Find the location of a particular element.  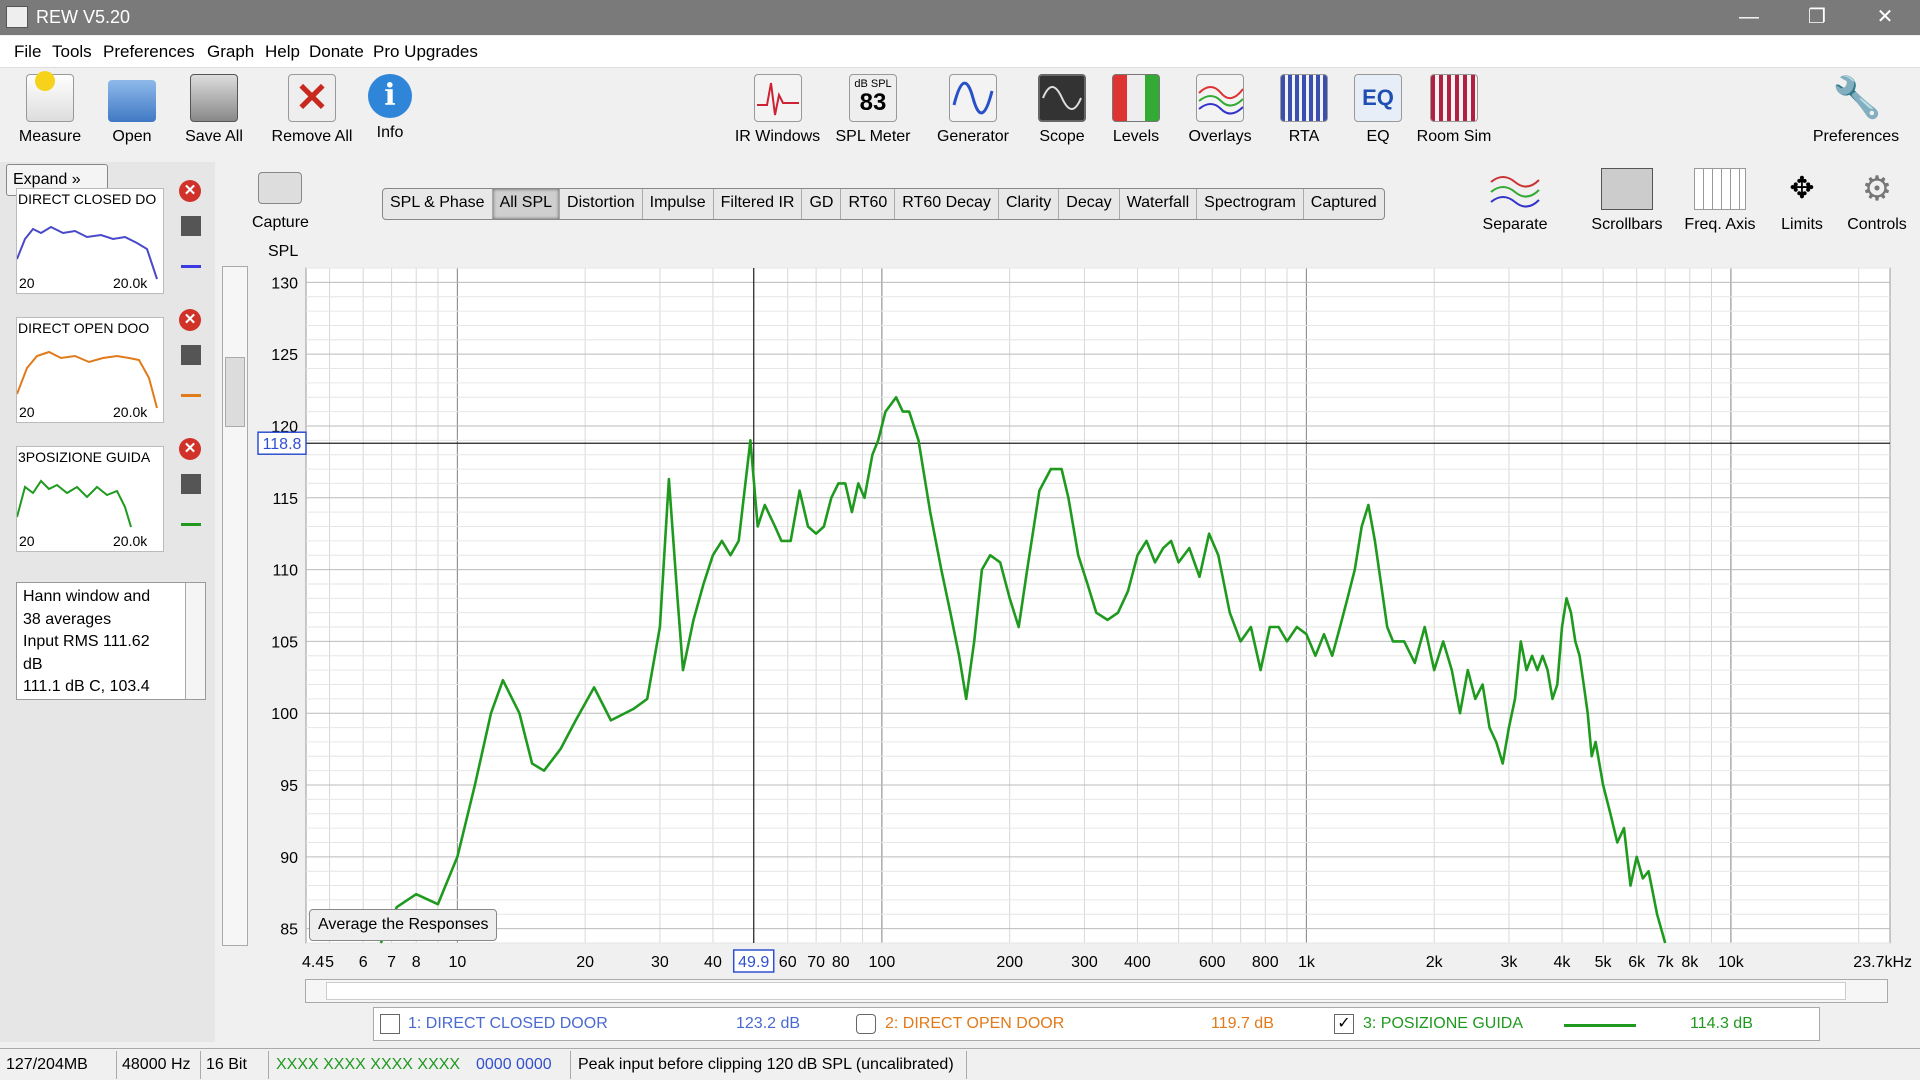

menu-help: Help is located at coordinates (282, 52).